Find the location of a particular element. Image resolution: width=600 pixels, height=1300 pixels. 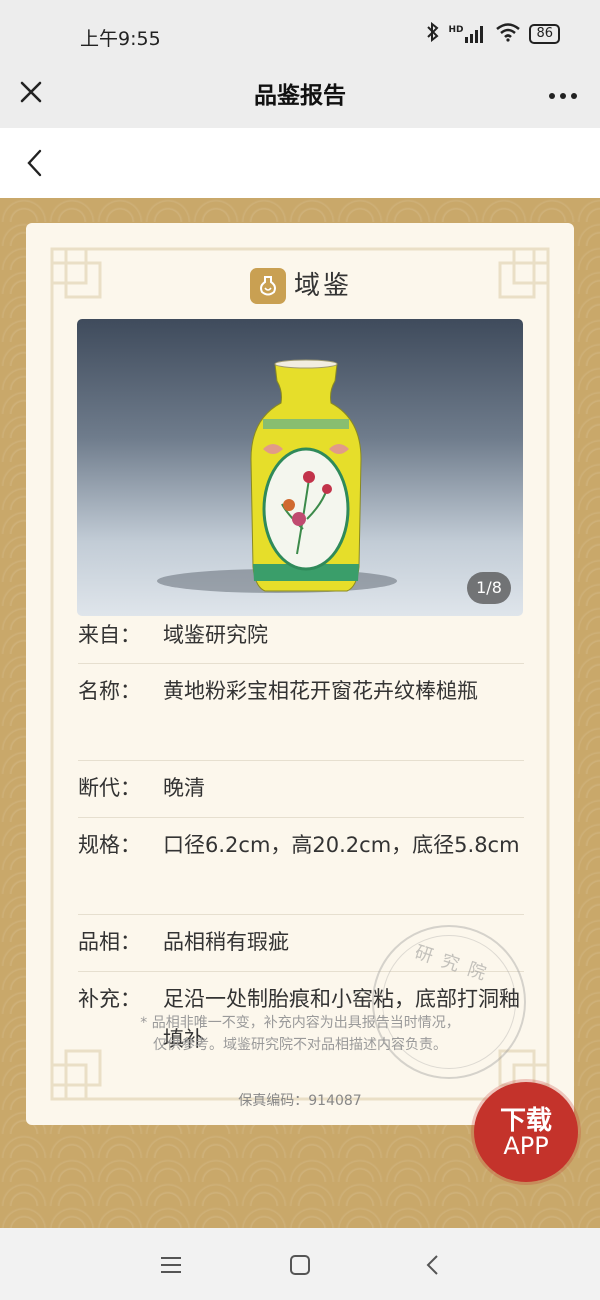

info-row-name: 名称： 黄地粉彩宝相花开窗花卉纹棒槌瓶 is located at coordinates (301, 712).